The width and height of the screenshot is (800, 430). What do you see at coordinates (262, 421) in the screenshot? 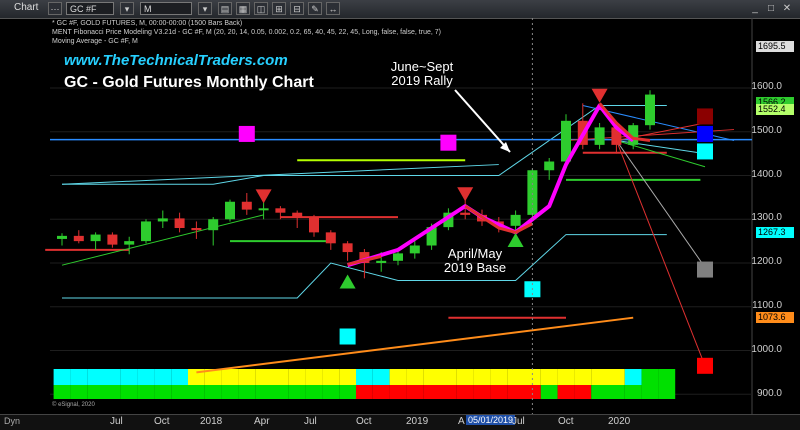
I see `x-tick-apr-2018: Apr` at bounding box center [262, 421].